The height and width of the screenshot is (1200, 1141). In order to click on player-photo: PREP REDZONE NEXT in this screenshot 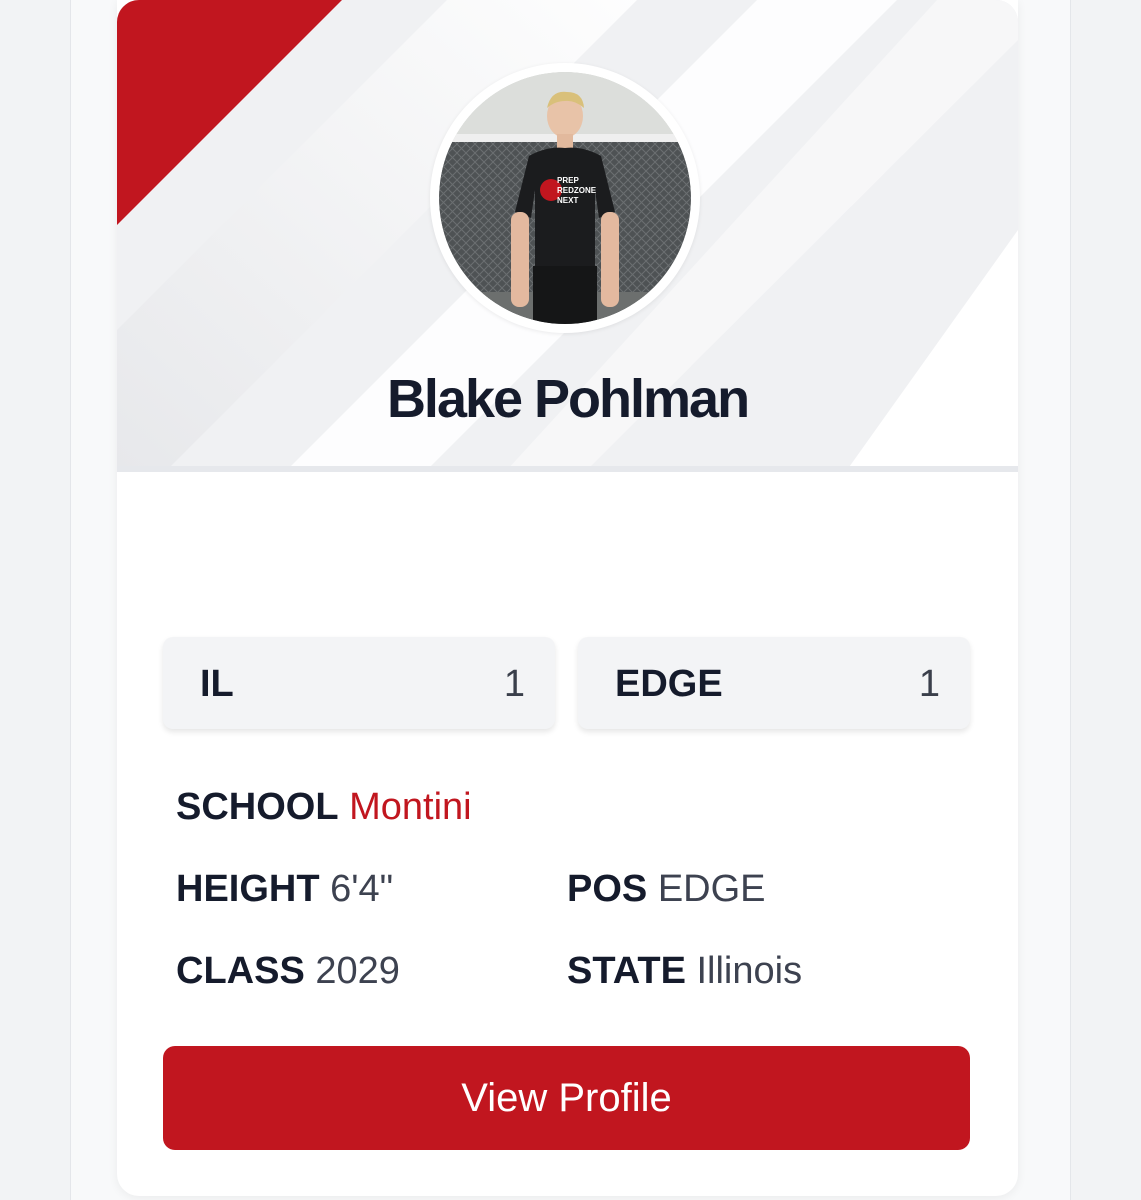, I will do `click(565, 198)`.